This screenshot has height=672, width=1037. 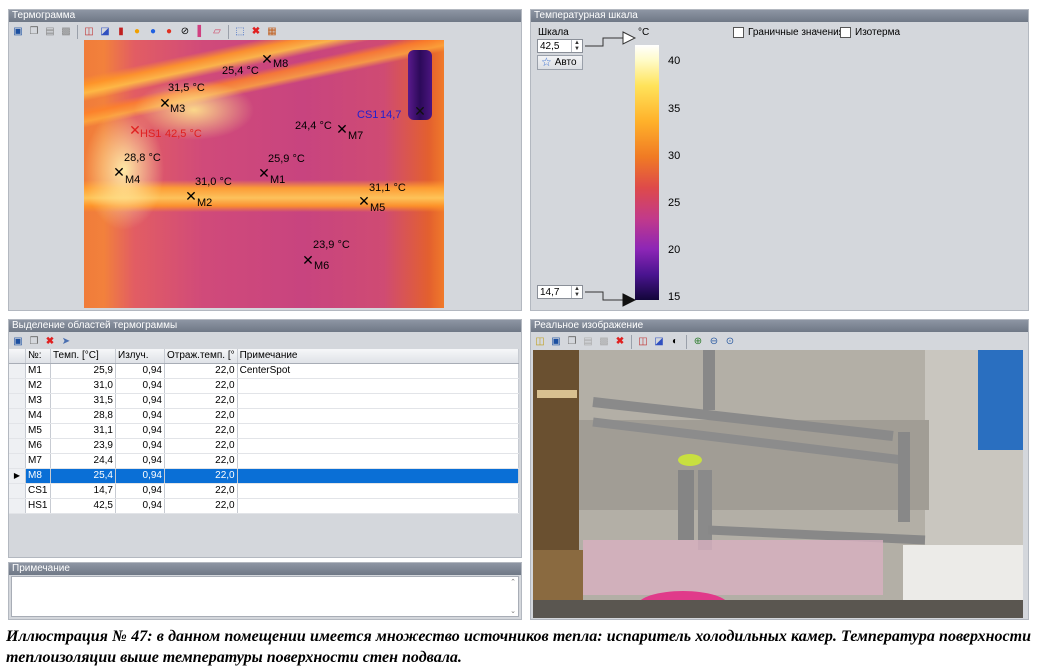 I want to click on row-header-column, so click(x=17, y=356).